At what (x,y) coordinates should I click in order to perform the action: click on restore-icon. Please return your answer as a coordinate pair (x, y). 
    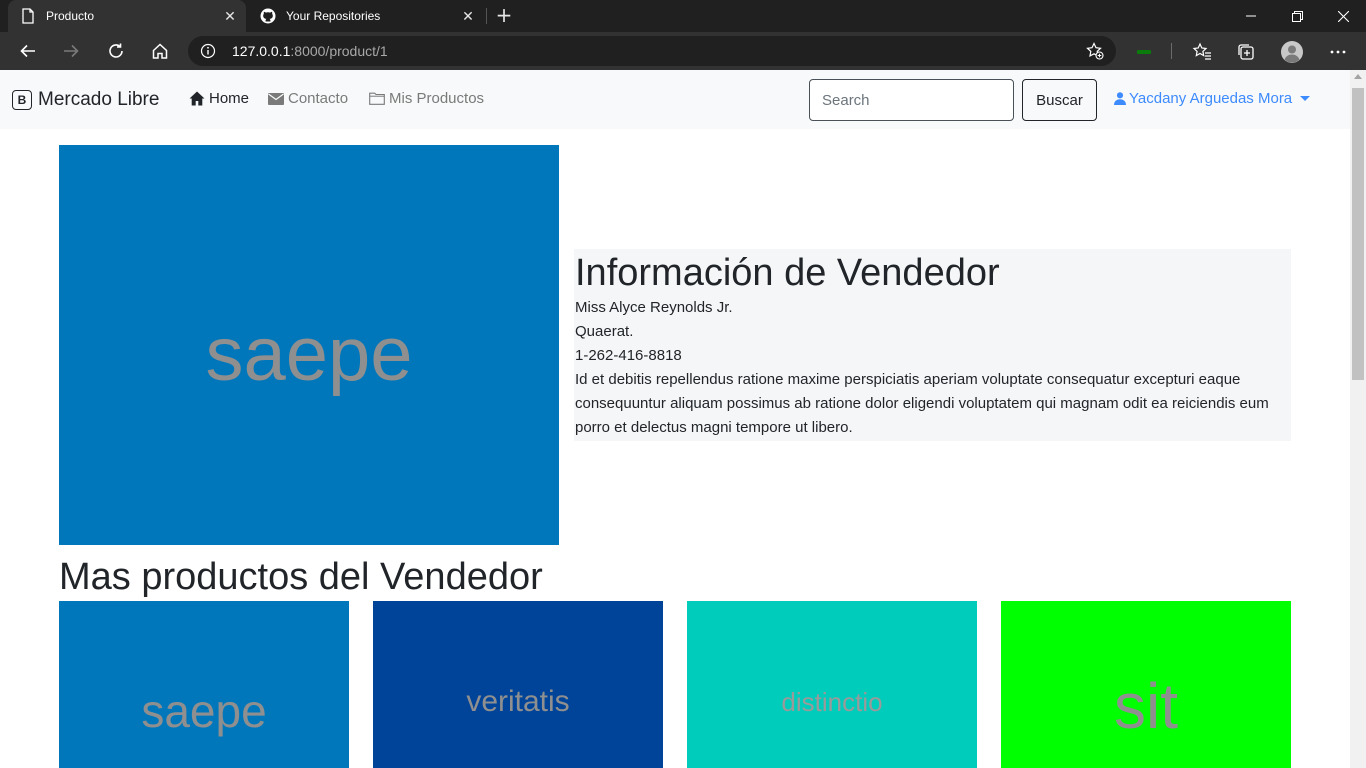
    Looking at the image, I should click on (1297, 16).